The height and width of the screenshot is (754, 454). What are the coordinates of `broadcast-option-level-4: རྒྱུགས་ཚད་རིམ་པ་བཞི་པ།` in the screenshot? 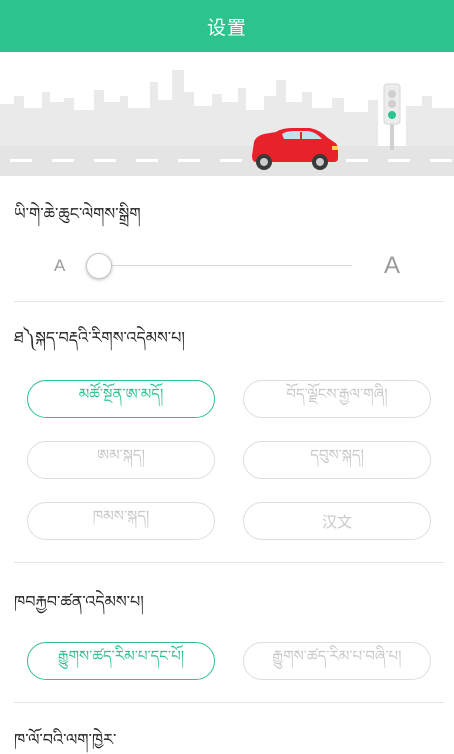 It's located at (337, 661).